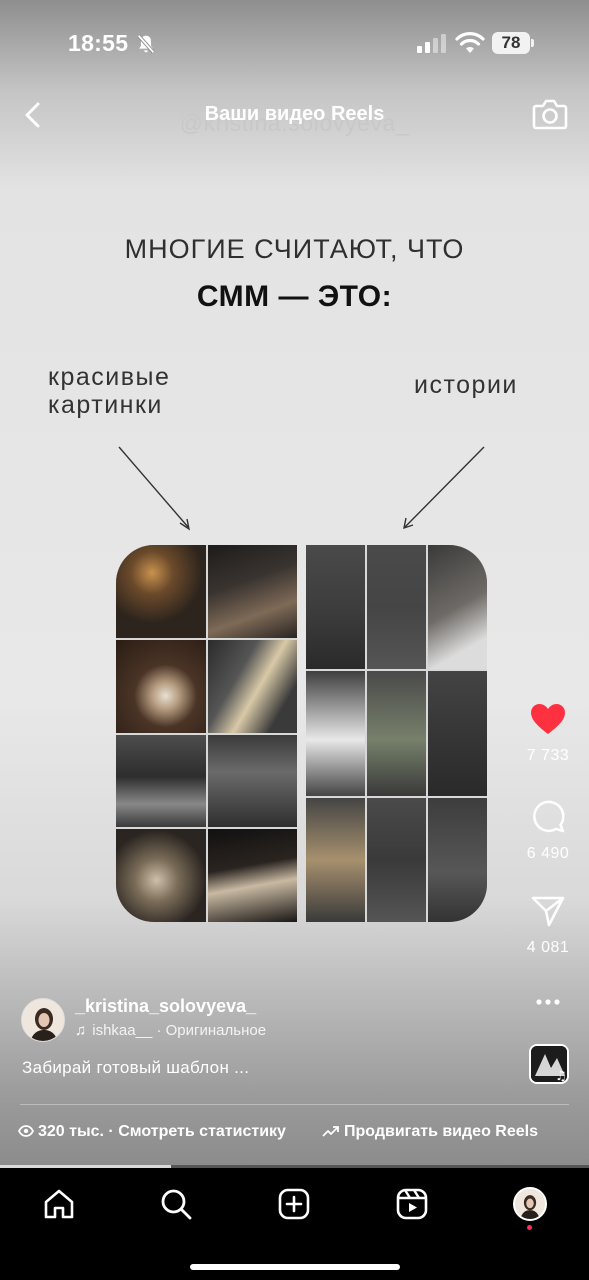 The height and width of the screenshot is (1280, 589). I want to click on label-stories: истории, so click(466, 385).